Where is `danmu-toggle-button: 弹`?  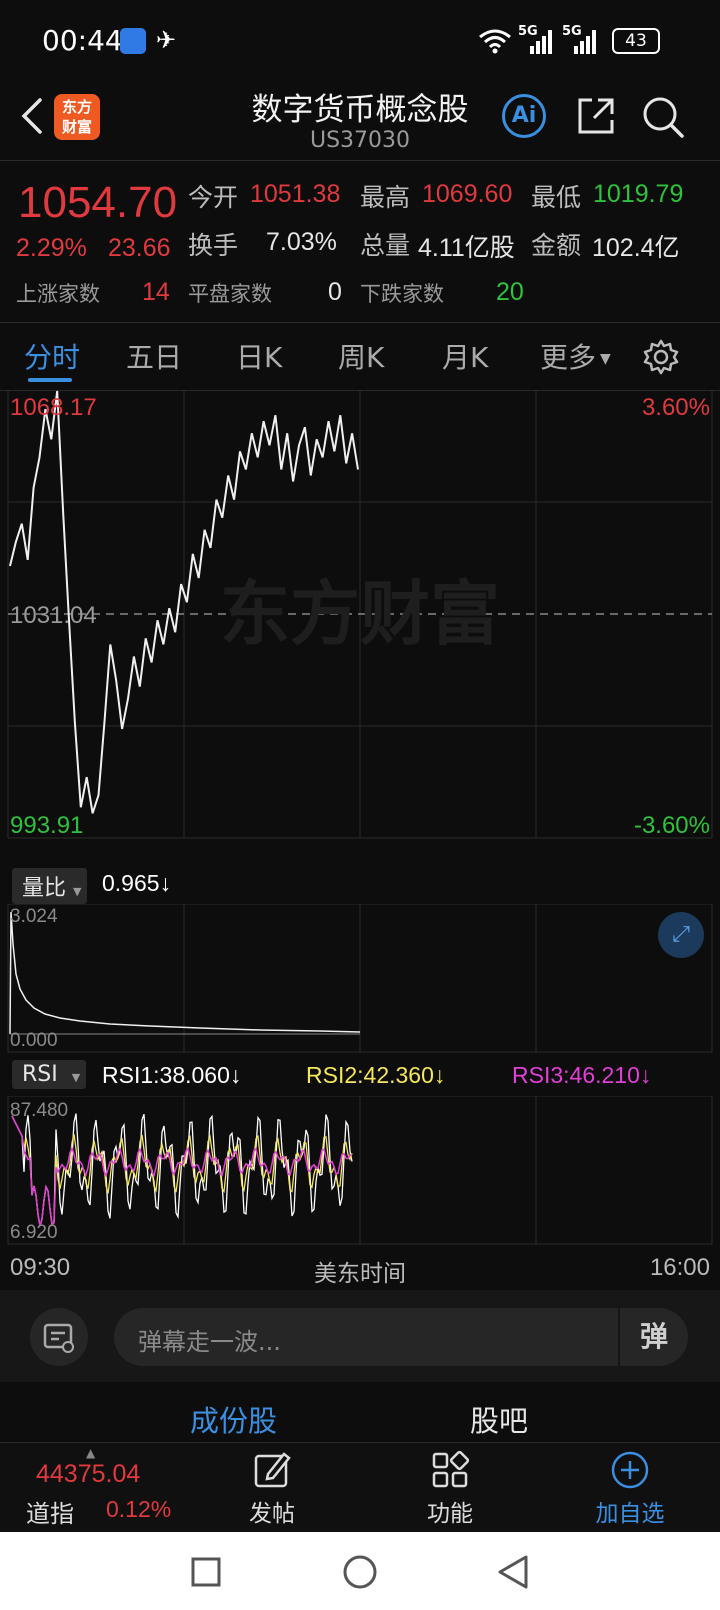 danmu-toggle-button: 弹 is located at coordinates (653, 1337).